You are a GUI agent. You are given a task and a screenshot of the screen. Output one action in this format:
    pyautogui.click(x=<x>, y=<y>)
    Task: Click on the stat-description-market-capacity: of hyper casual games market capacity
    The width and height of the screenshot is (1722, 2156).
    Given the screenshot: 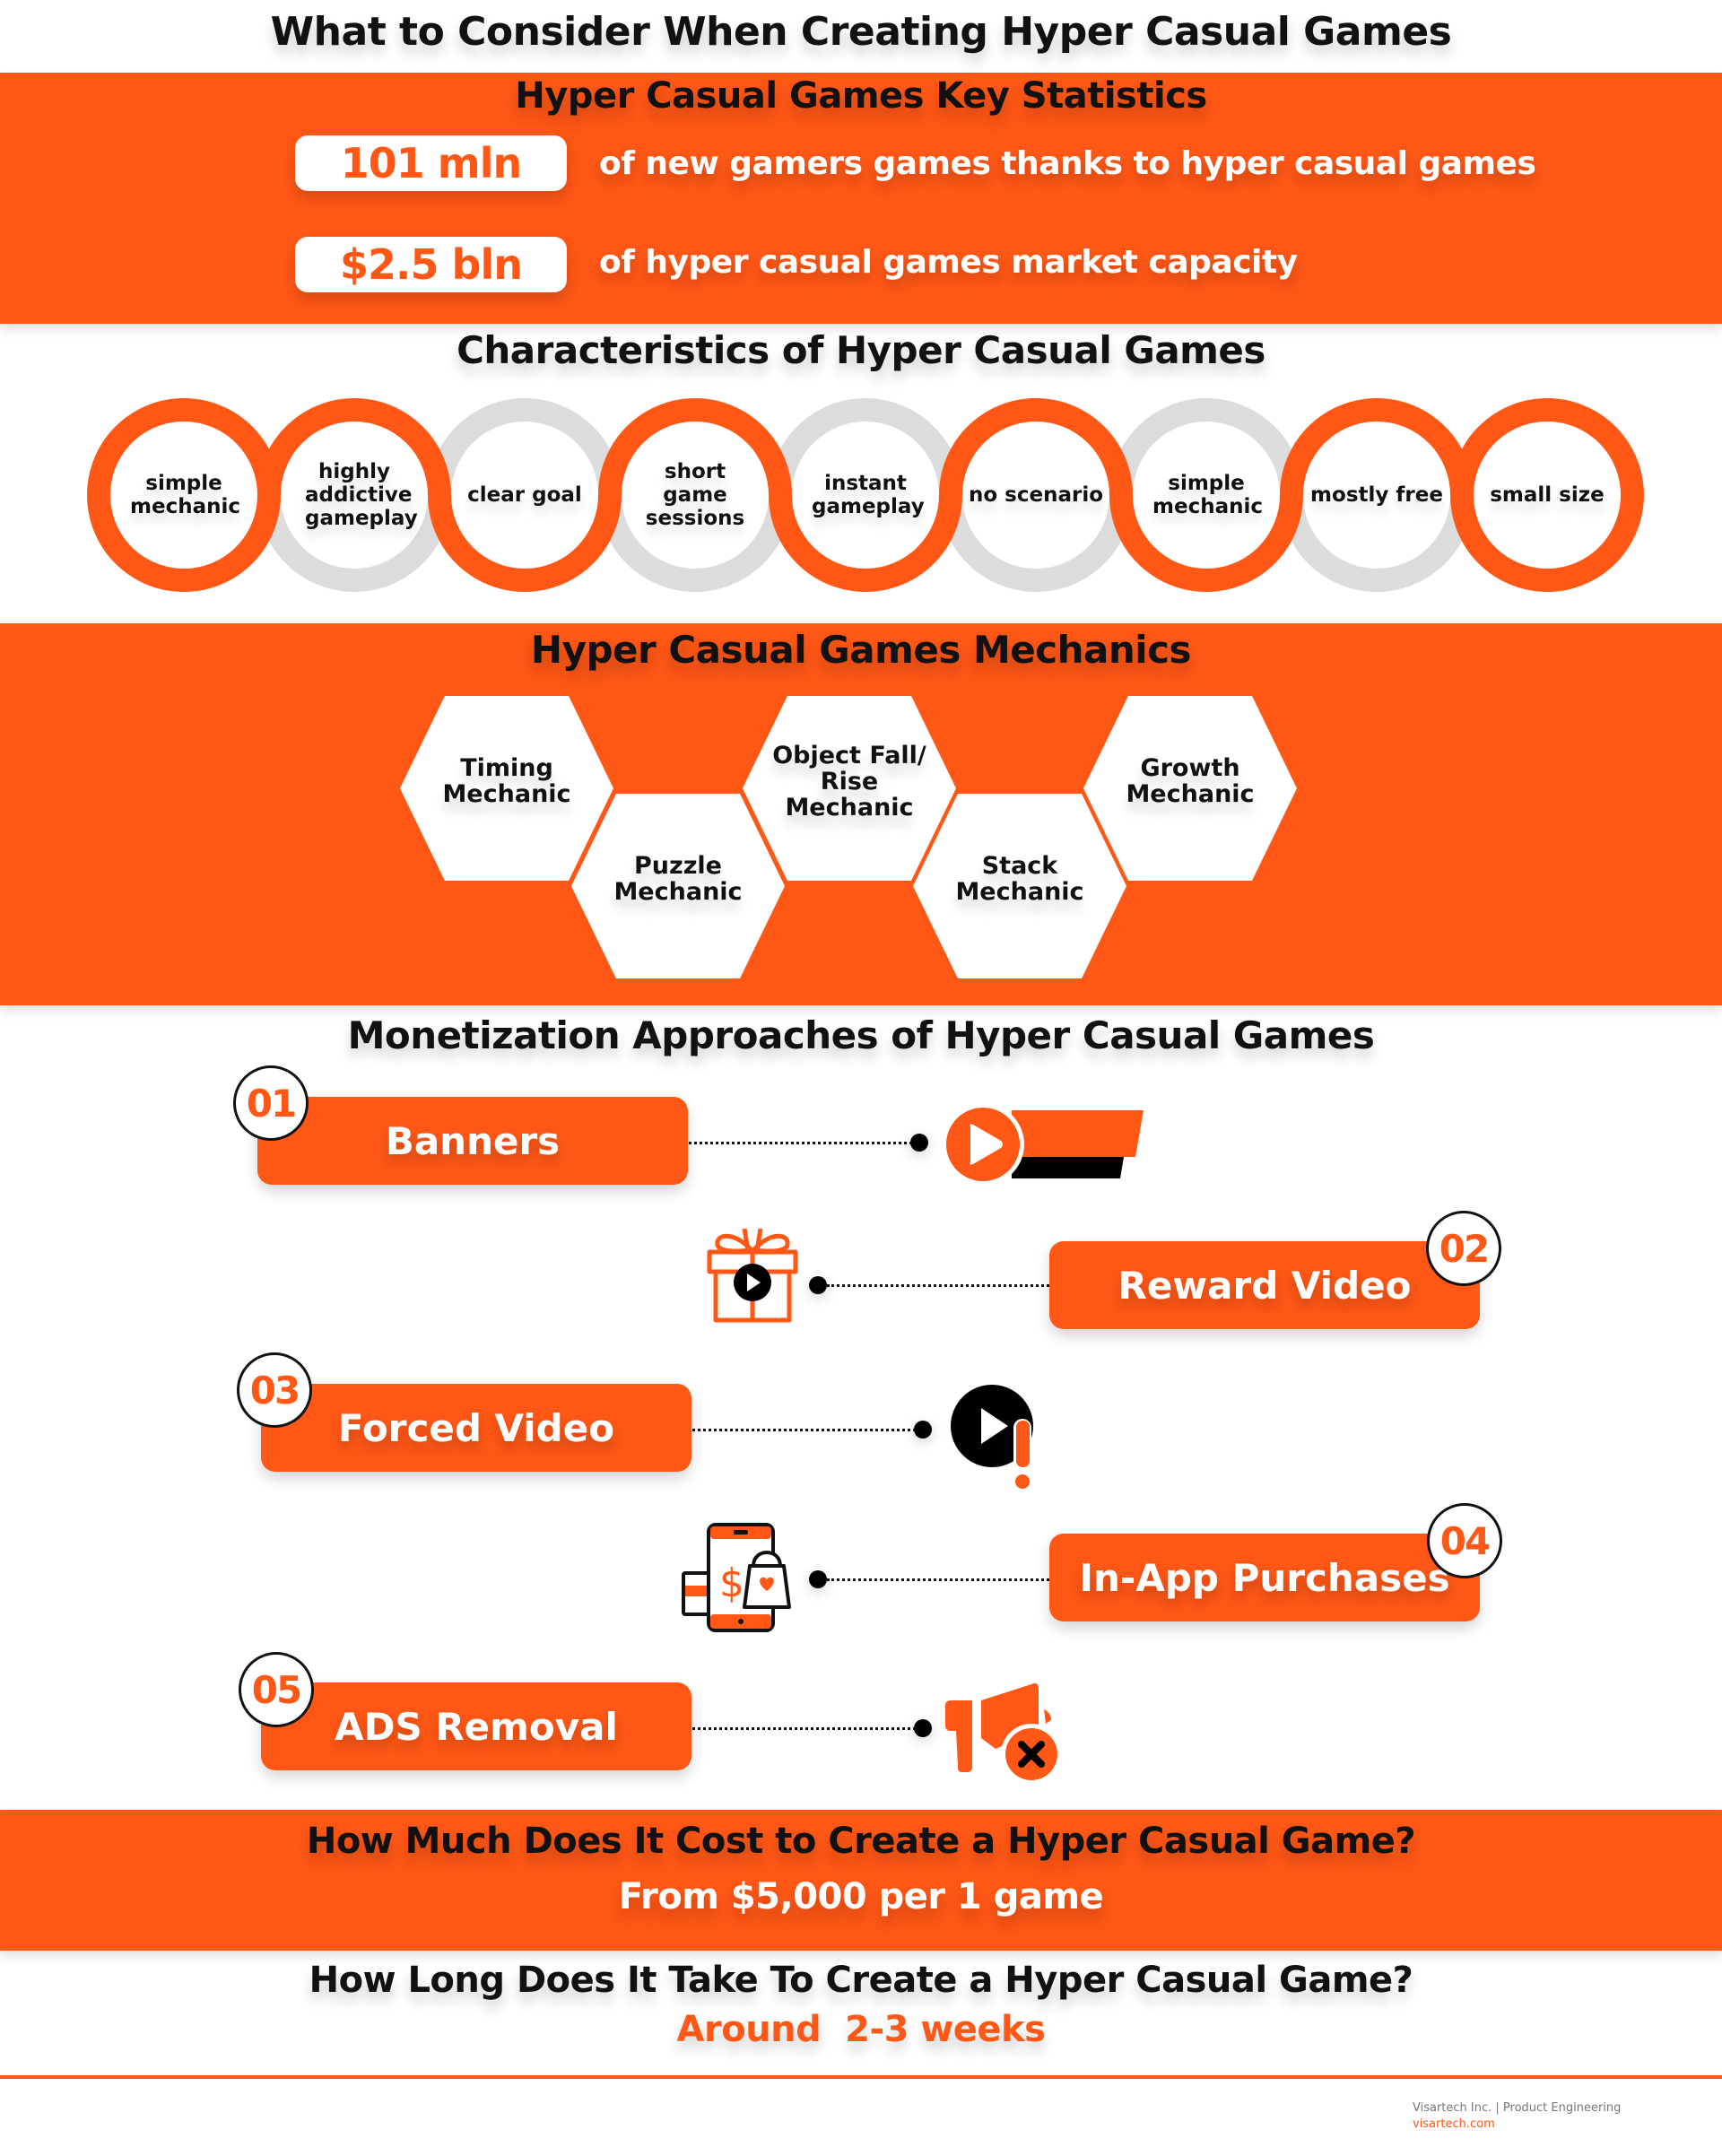 What is the action you would take?
    pyautogui.click(x=948, y=262)
    